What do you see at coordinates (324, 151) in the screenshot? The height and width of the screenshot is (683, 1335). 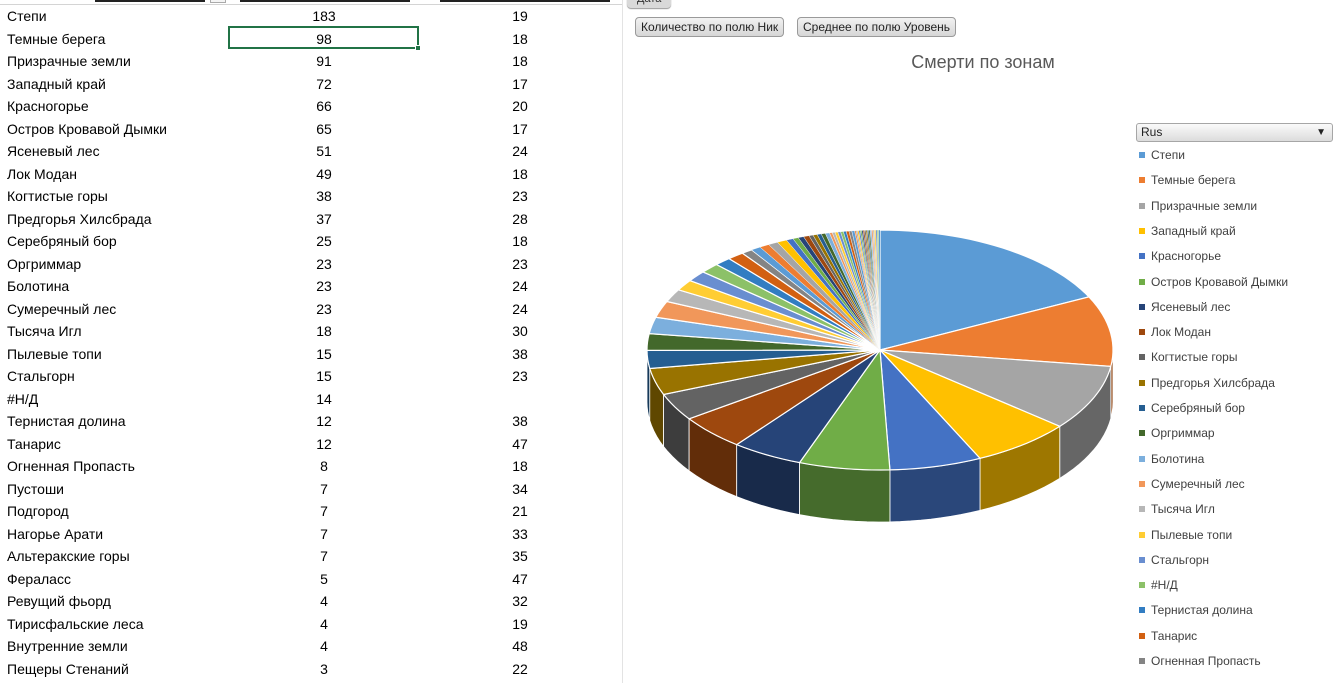 I see `count-cell: 51` at bounding box center [324, 151].